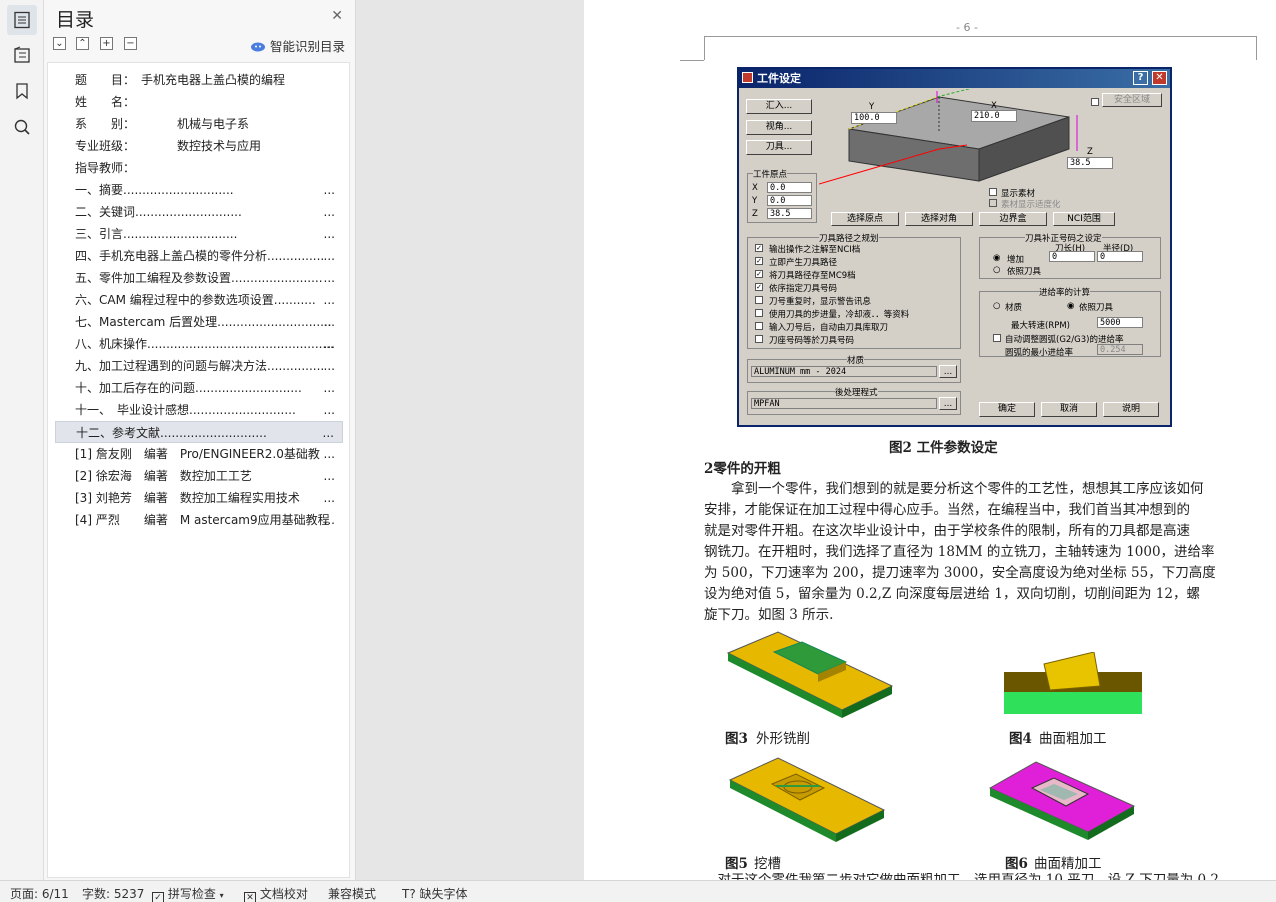 The image size is (1276, 902). I want to click on toc-panel-icon, so click(22, 20).